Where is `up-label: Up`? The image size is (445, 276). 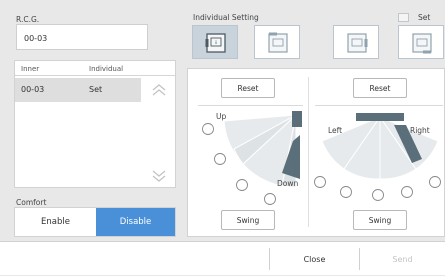 up-label: Up is located at coordinates (221, 116).